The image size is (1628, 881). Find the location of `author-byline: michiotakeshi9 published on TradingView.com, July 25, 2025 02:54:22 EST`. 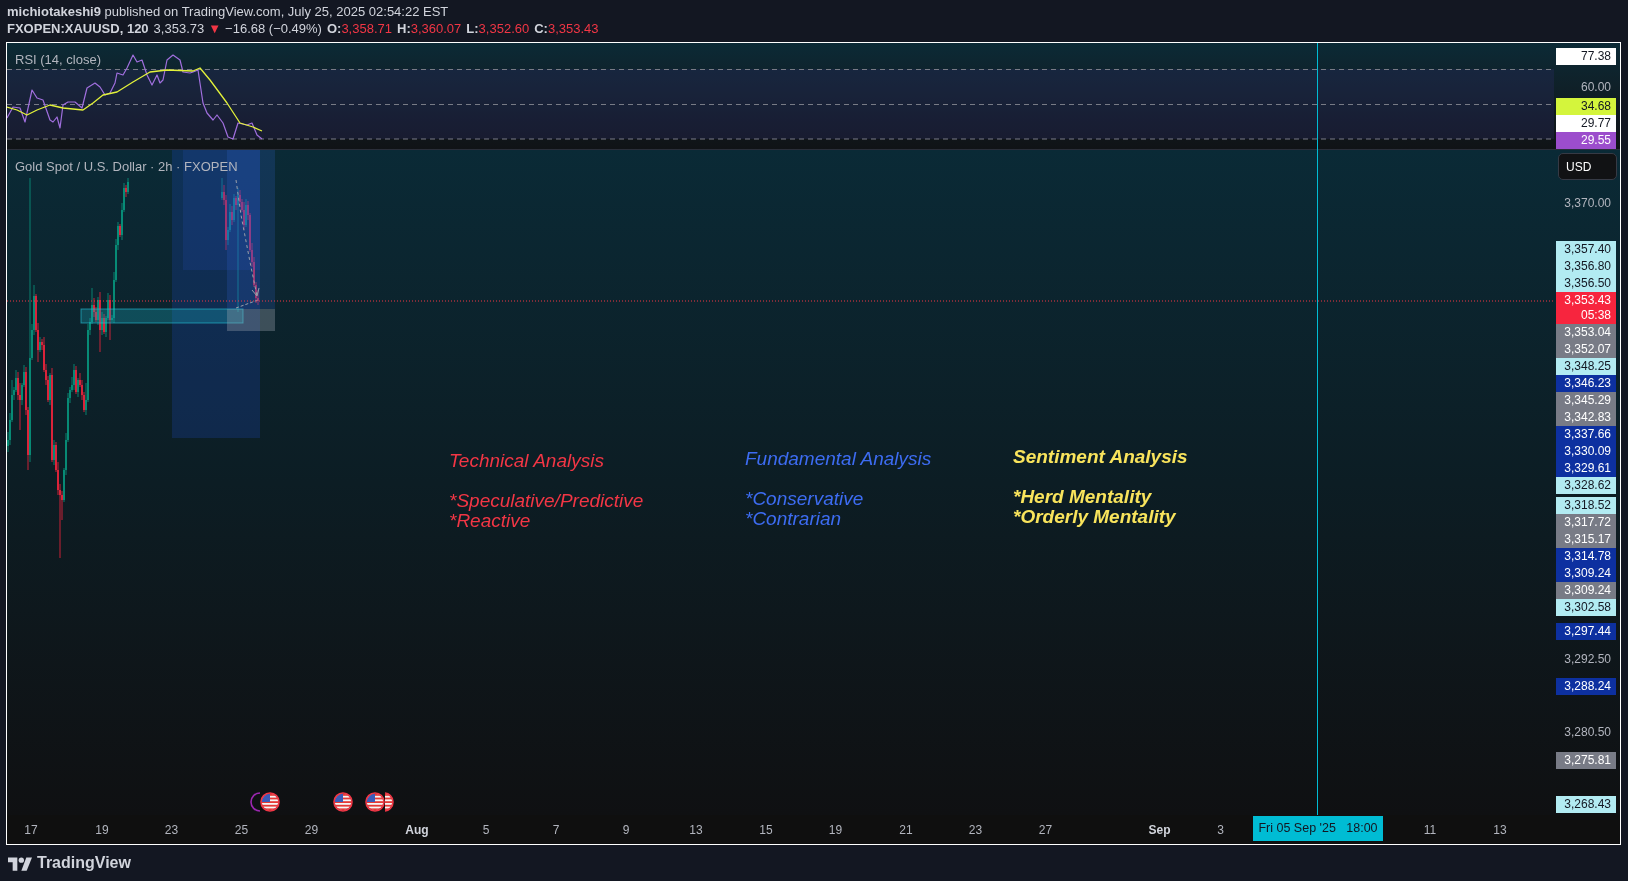

author-byline: michiotakeshi9 published on TradingView.com, July 25, 2025 02:54:22 EST is located at coordinates (228, 12).